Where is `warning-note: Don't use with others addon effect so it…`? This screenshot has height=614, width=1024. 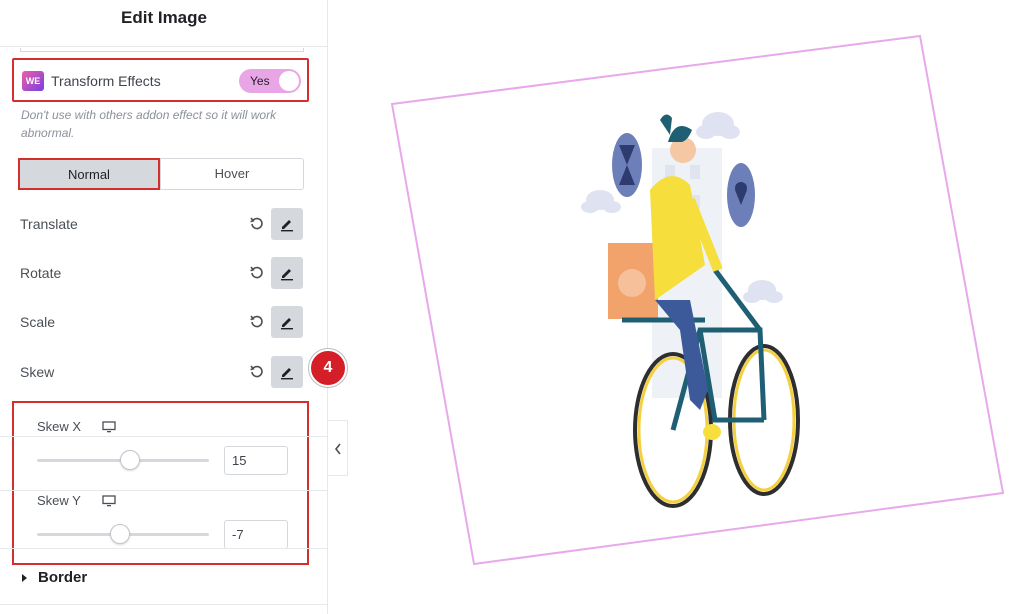 warning-note: Don't use with others addon effect so it… is located at coordinates (149, 124).